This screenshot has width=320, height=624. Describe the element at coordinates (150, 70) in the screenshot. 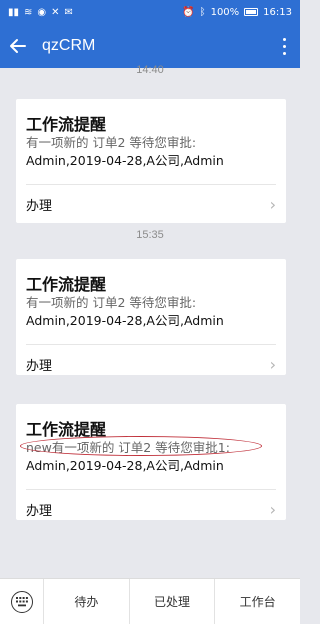

I see `timestamp: 14:40` at that location.